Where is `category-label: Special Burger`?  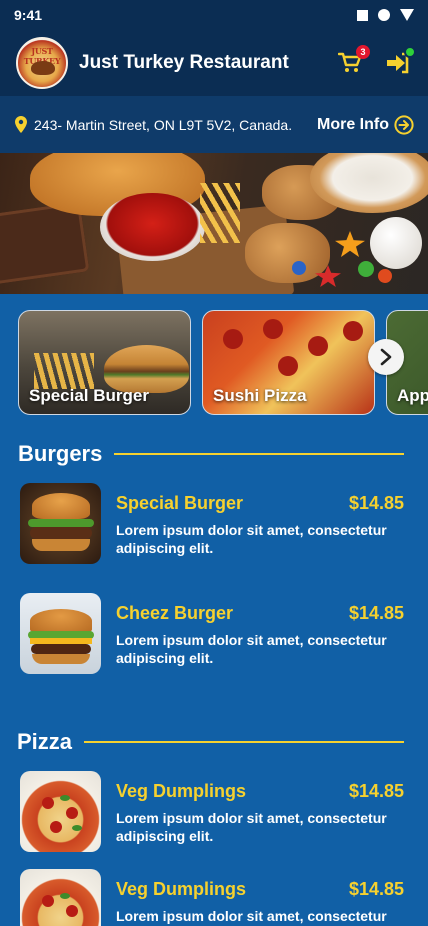
category-label: Special Burger is located at coordinates (89, 395).